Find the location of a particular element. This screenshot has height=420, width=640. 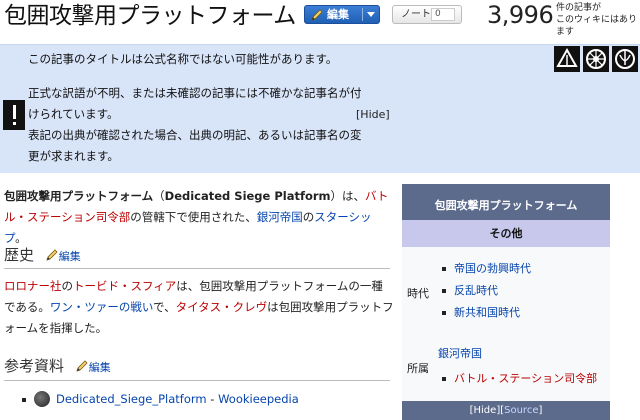

article-count-caption: 件の記事が このウィキにはあります is located at coordinates (597, 20).